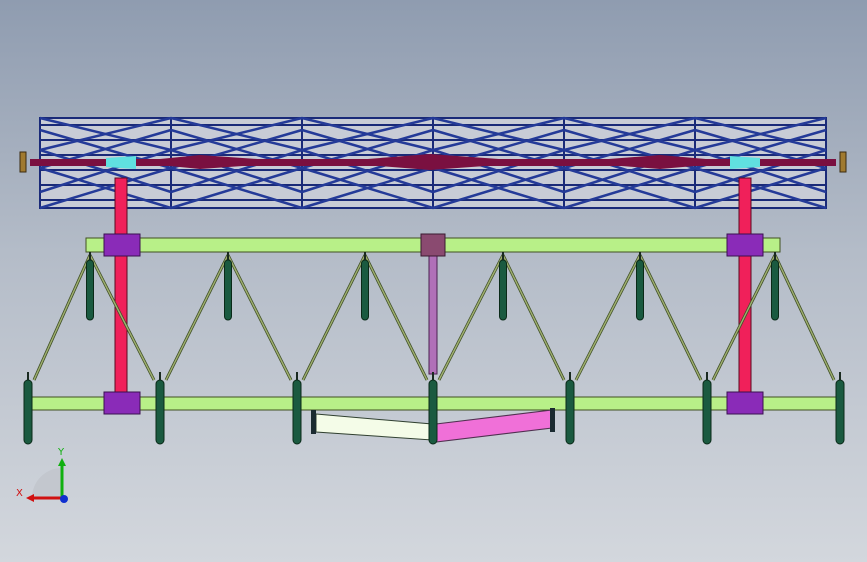 The width and height of the screenshot is (867, 562). I want to click on mount-block-center, so click(433, 245).